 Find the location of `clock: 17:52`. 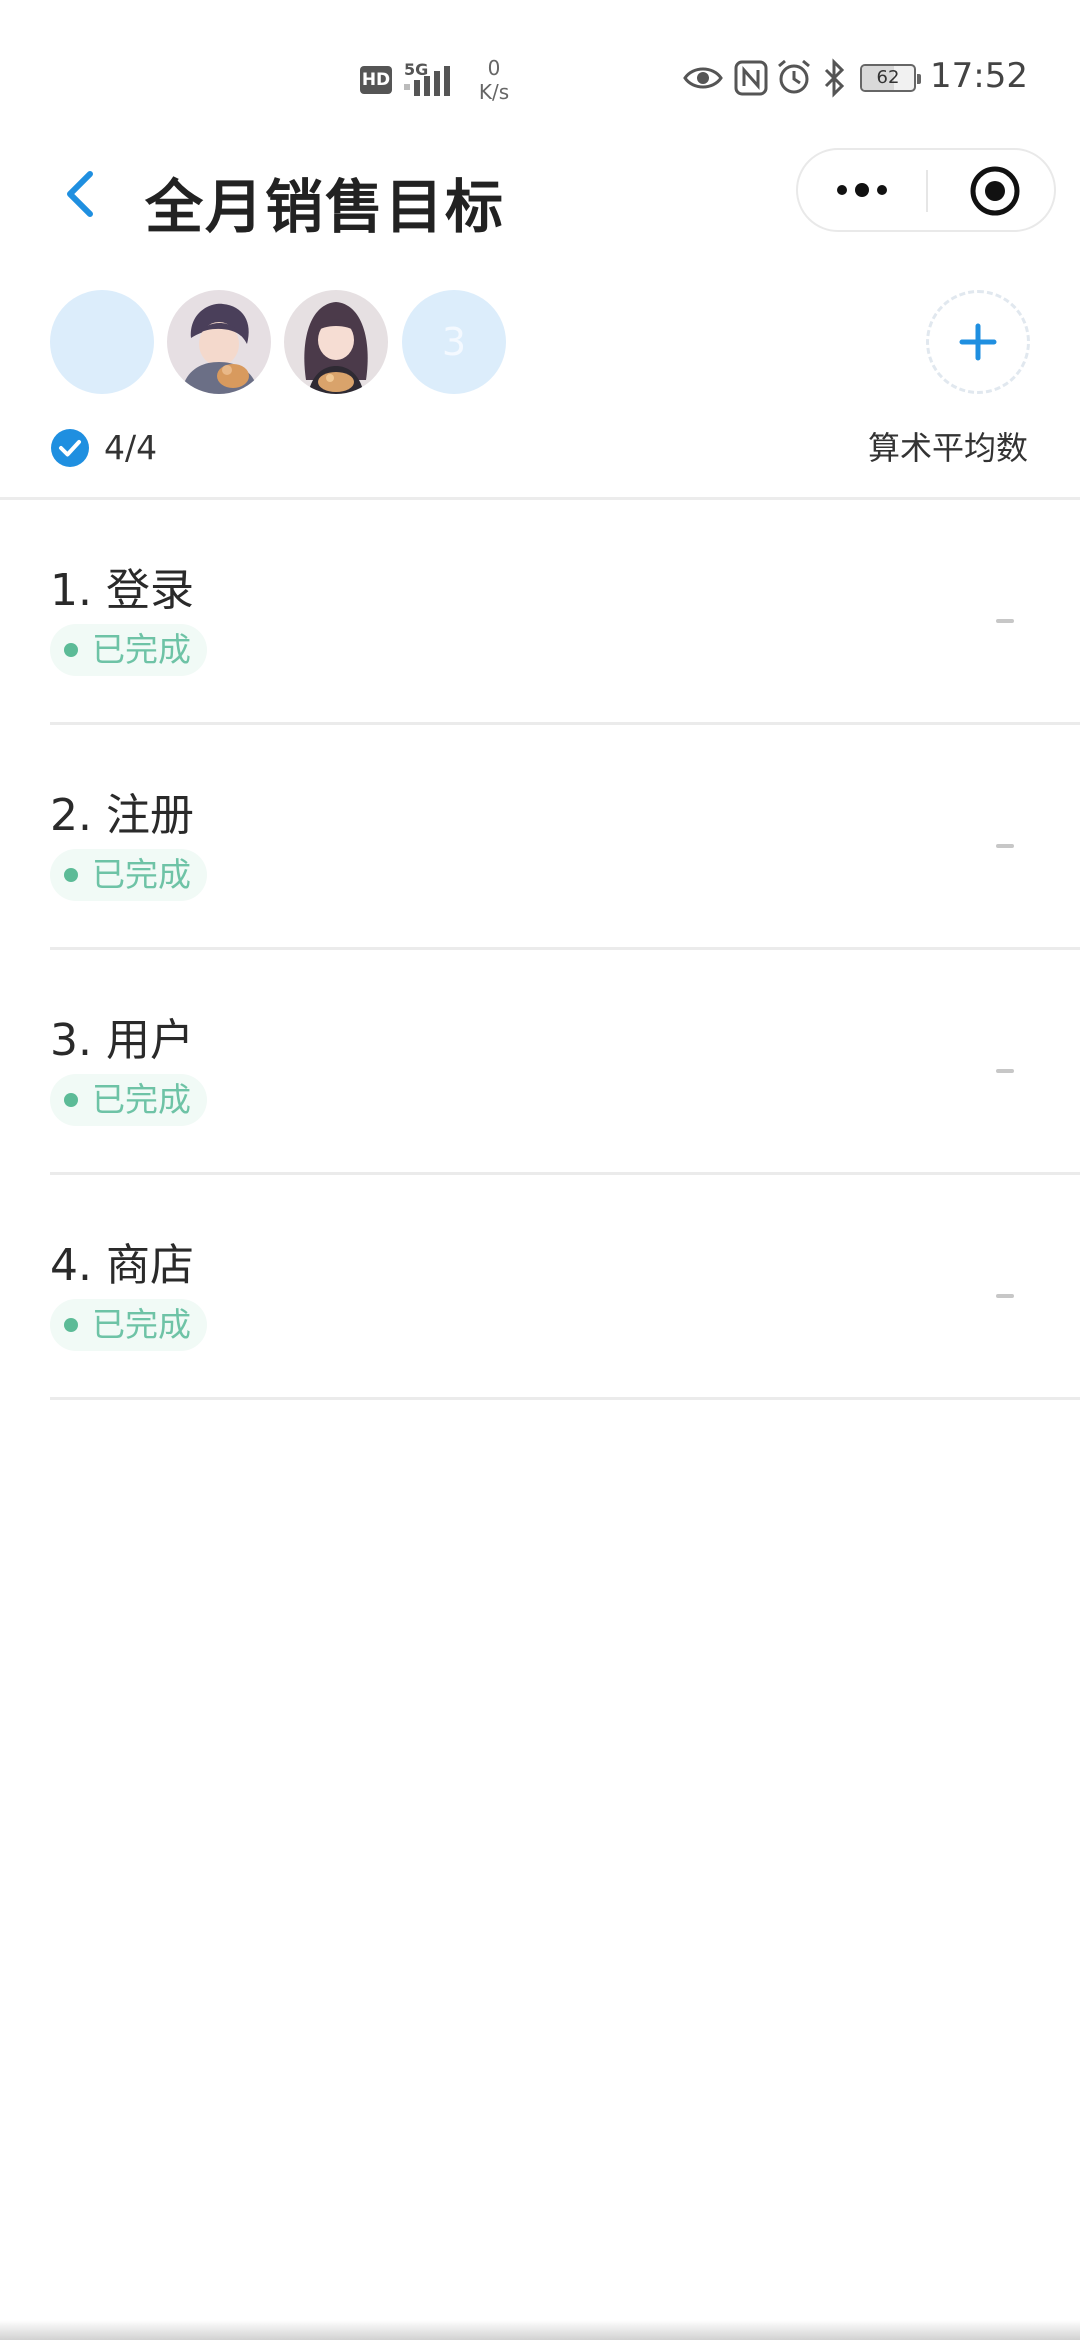

clock: 17:52 is located at coordinates (979, 76).